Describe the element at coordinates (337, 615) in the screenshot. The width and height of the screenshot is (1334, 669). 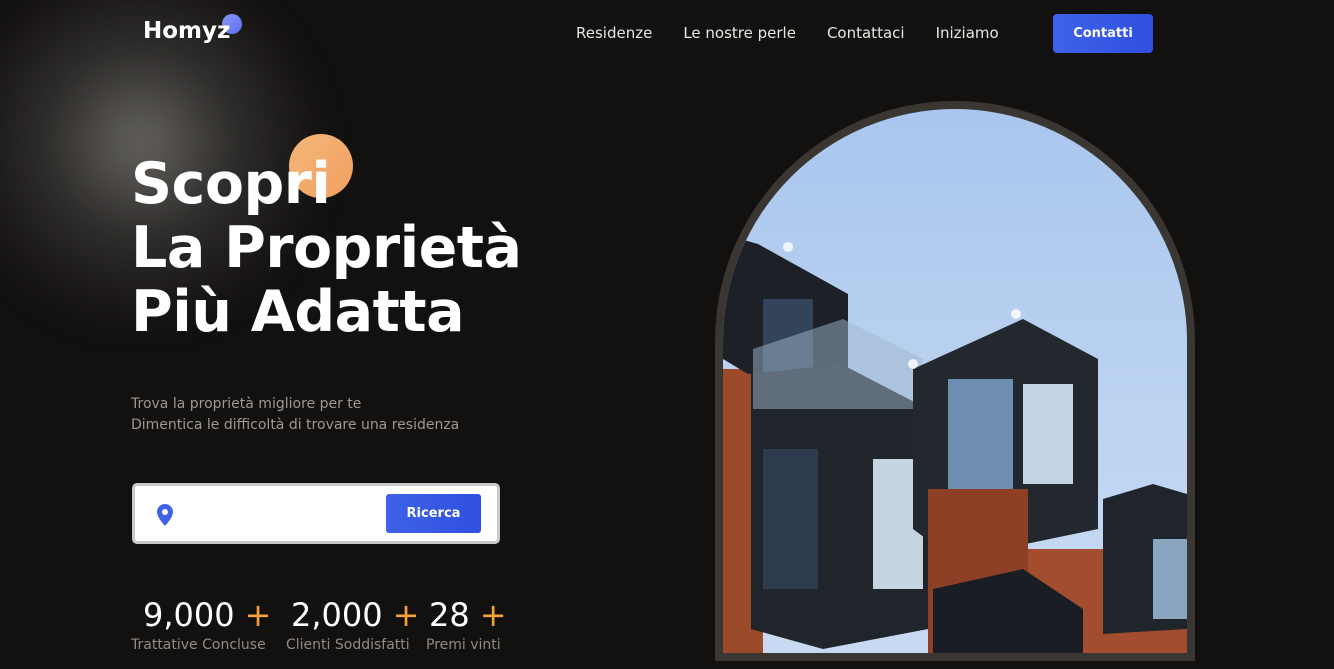
I see `stat-value: 2,000` at that location.